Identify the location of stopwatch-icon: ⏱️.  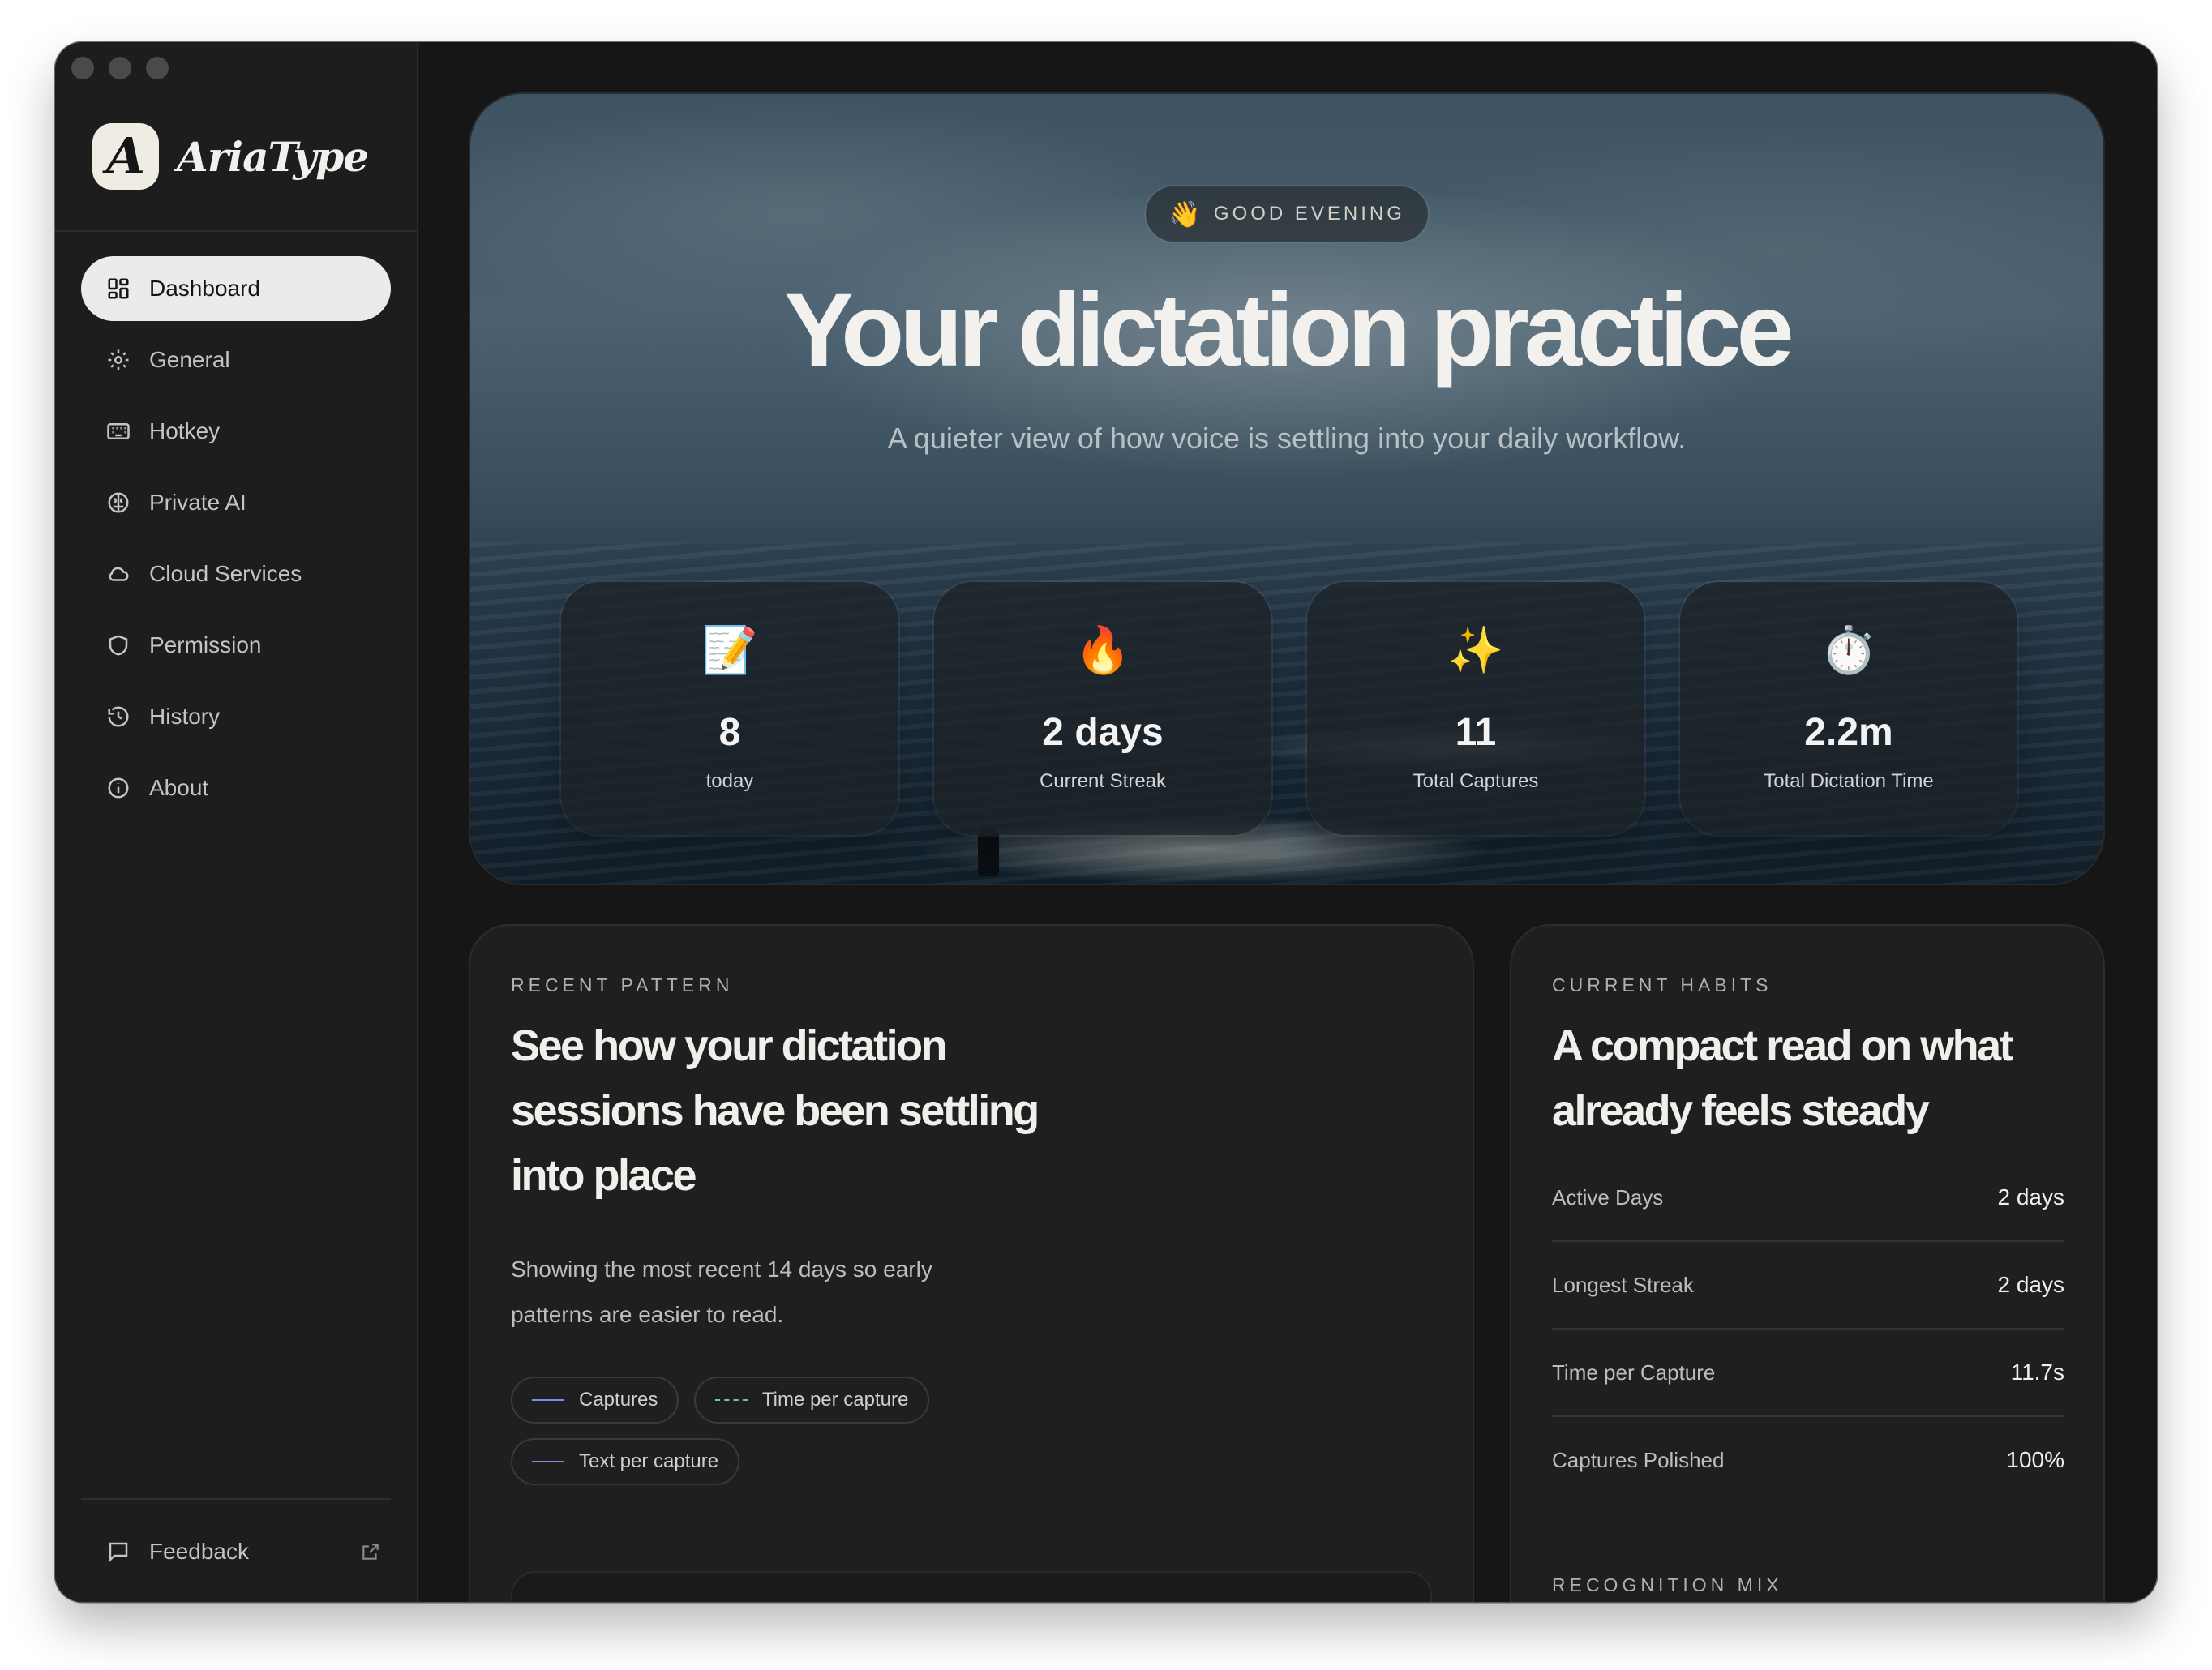
(1848, 649).